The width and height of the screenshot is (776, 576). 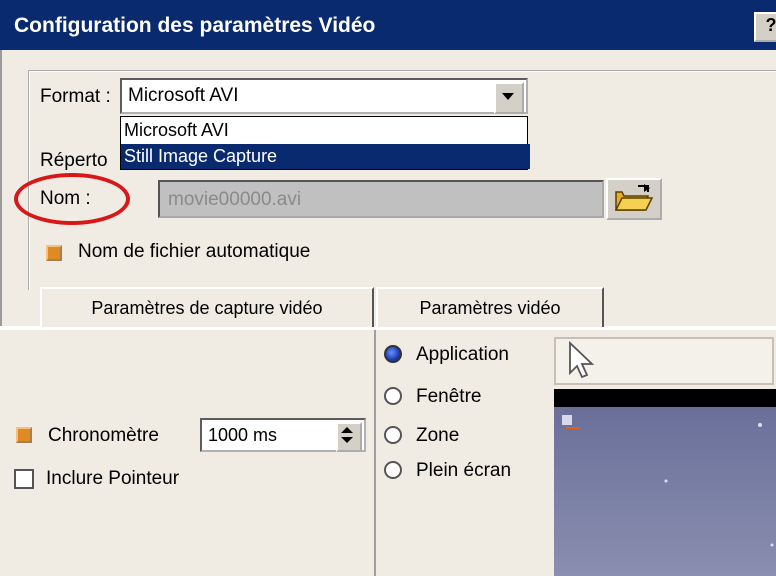 What do you see at coordinates (24, 479) in the screenshot?
I see `include-pointer-checkbox` at bounding box center [24, 479].